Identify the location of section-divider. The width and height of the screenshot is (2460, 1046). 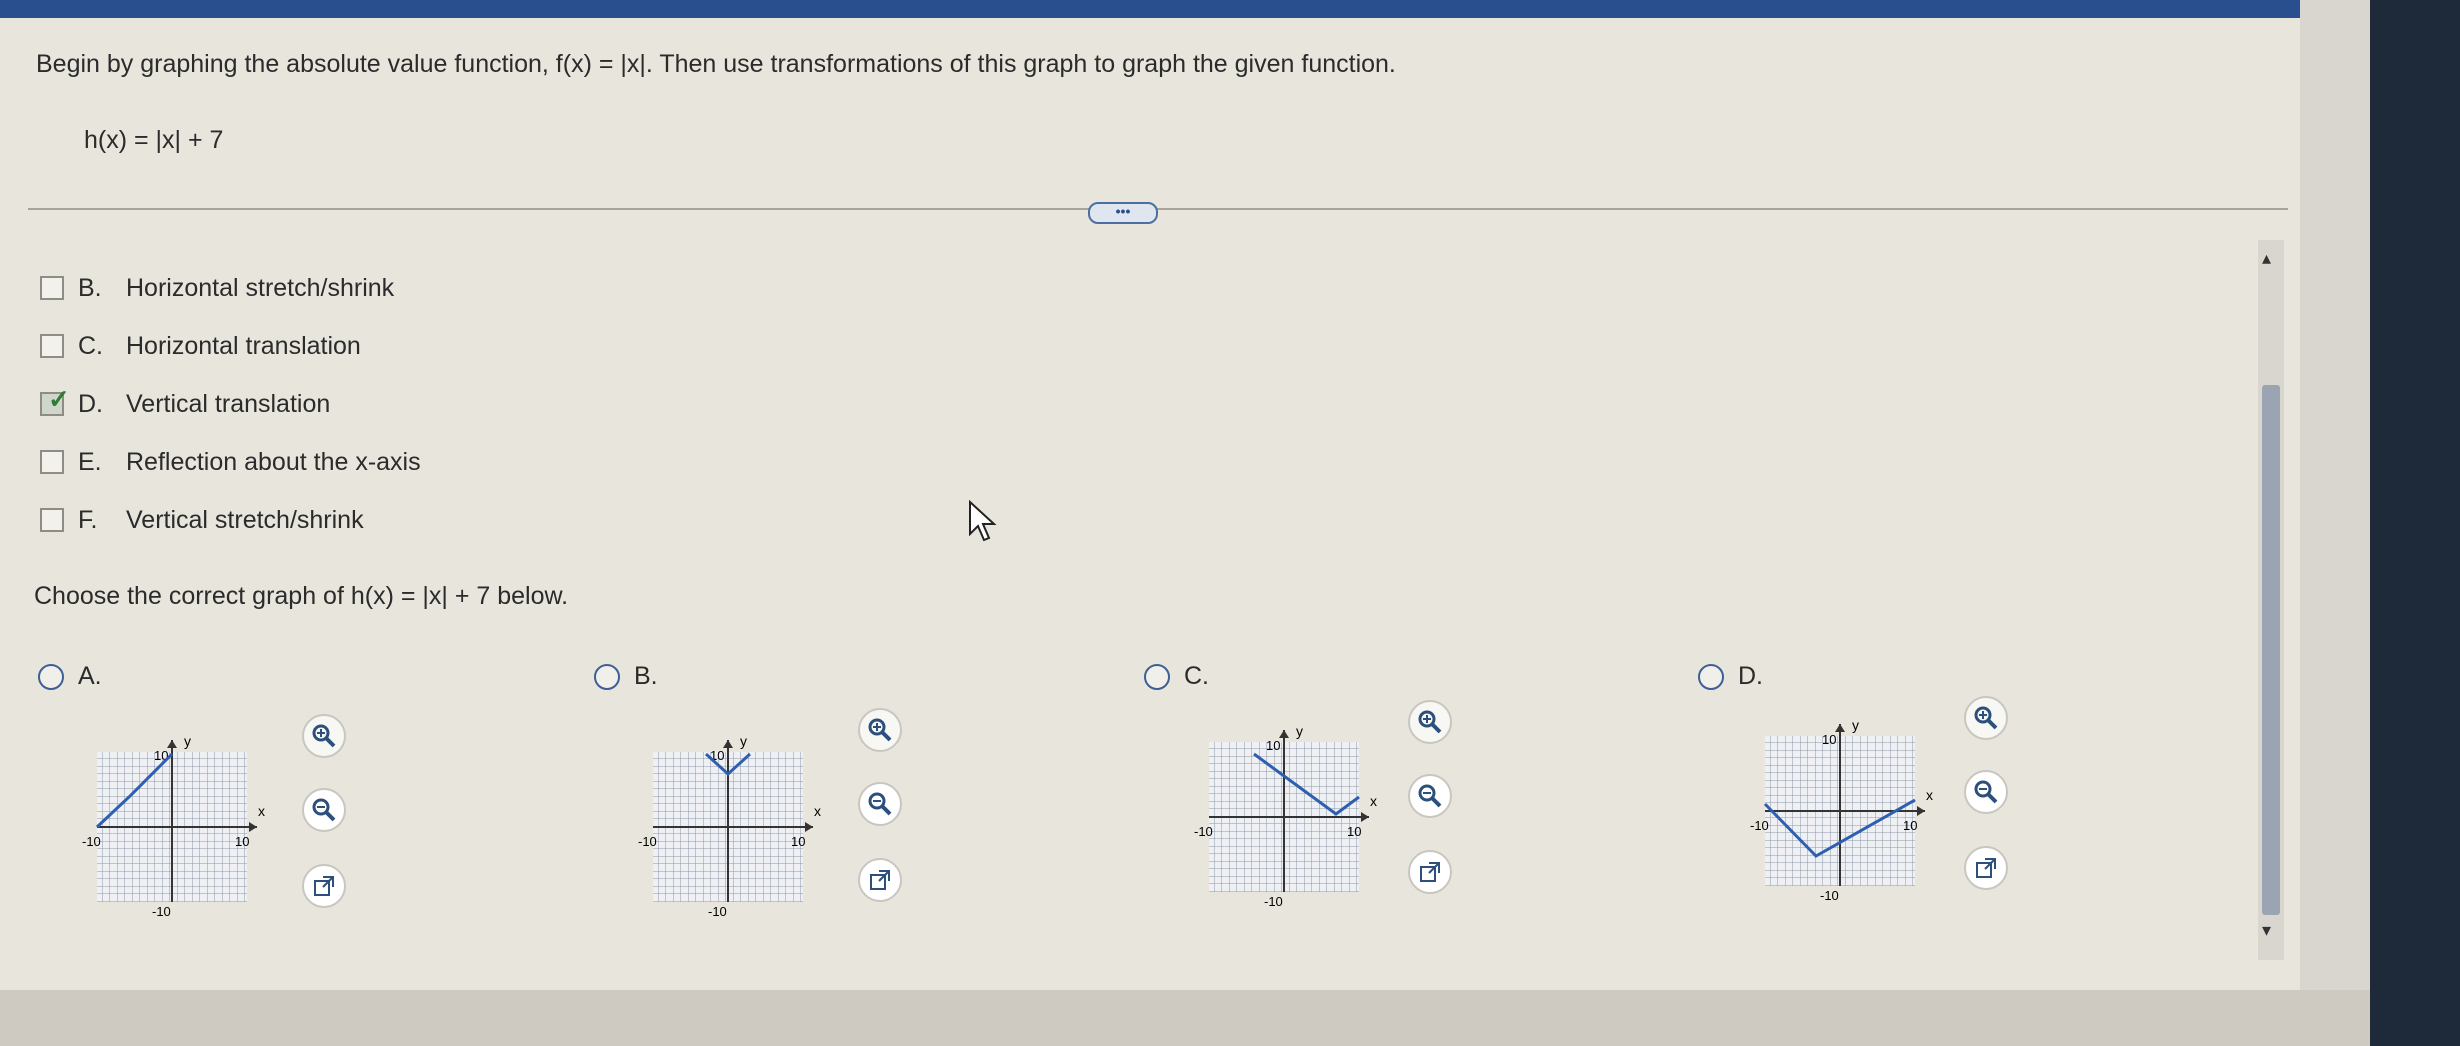
(1158, 209).